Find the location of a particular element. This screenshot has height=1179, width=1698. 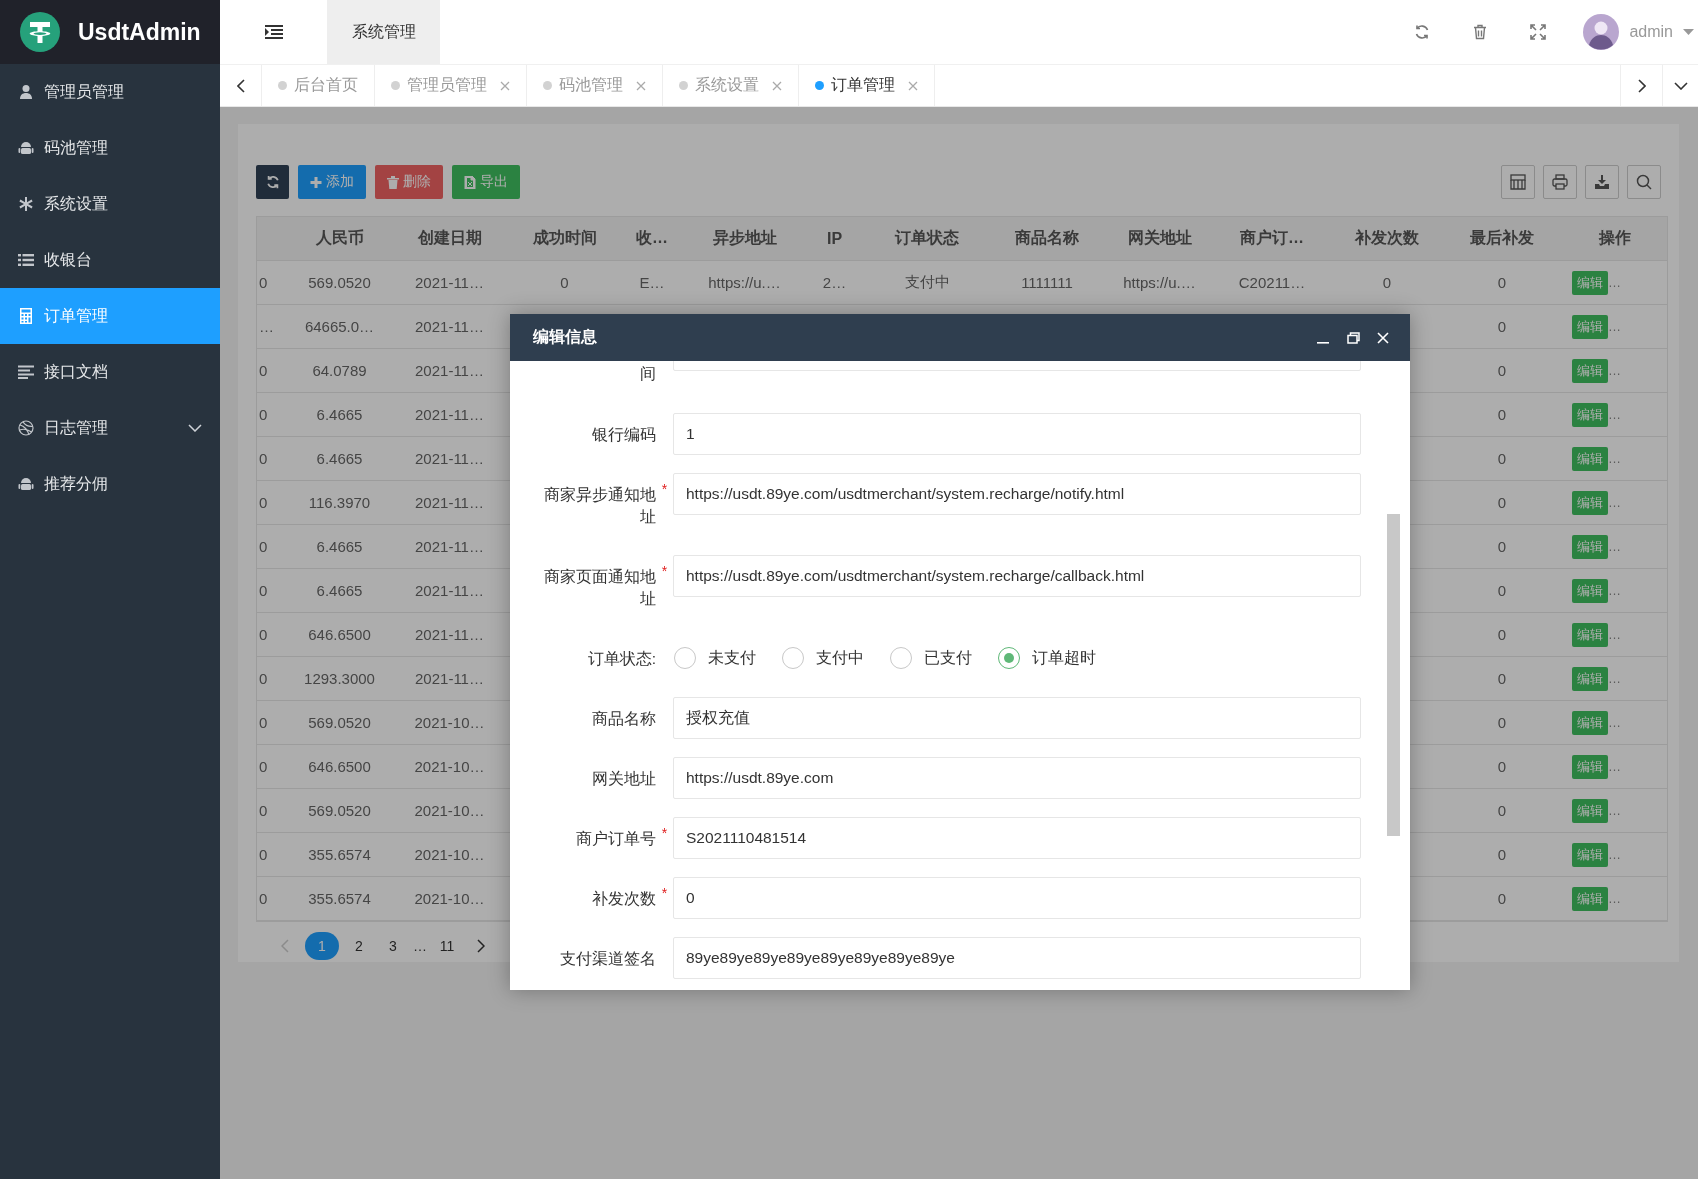

table-cell: 355.6574 is located at coordinates (339, 898).